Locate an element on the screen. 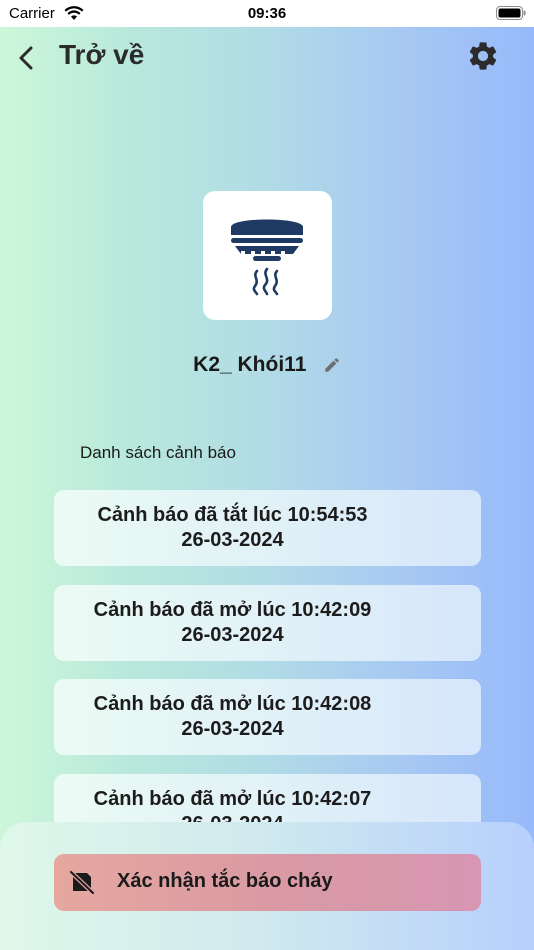  device-name-row: K2_ Khói11 is located at coordinates (267, 368).